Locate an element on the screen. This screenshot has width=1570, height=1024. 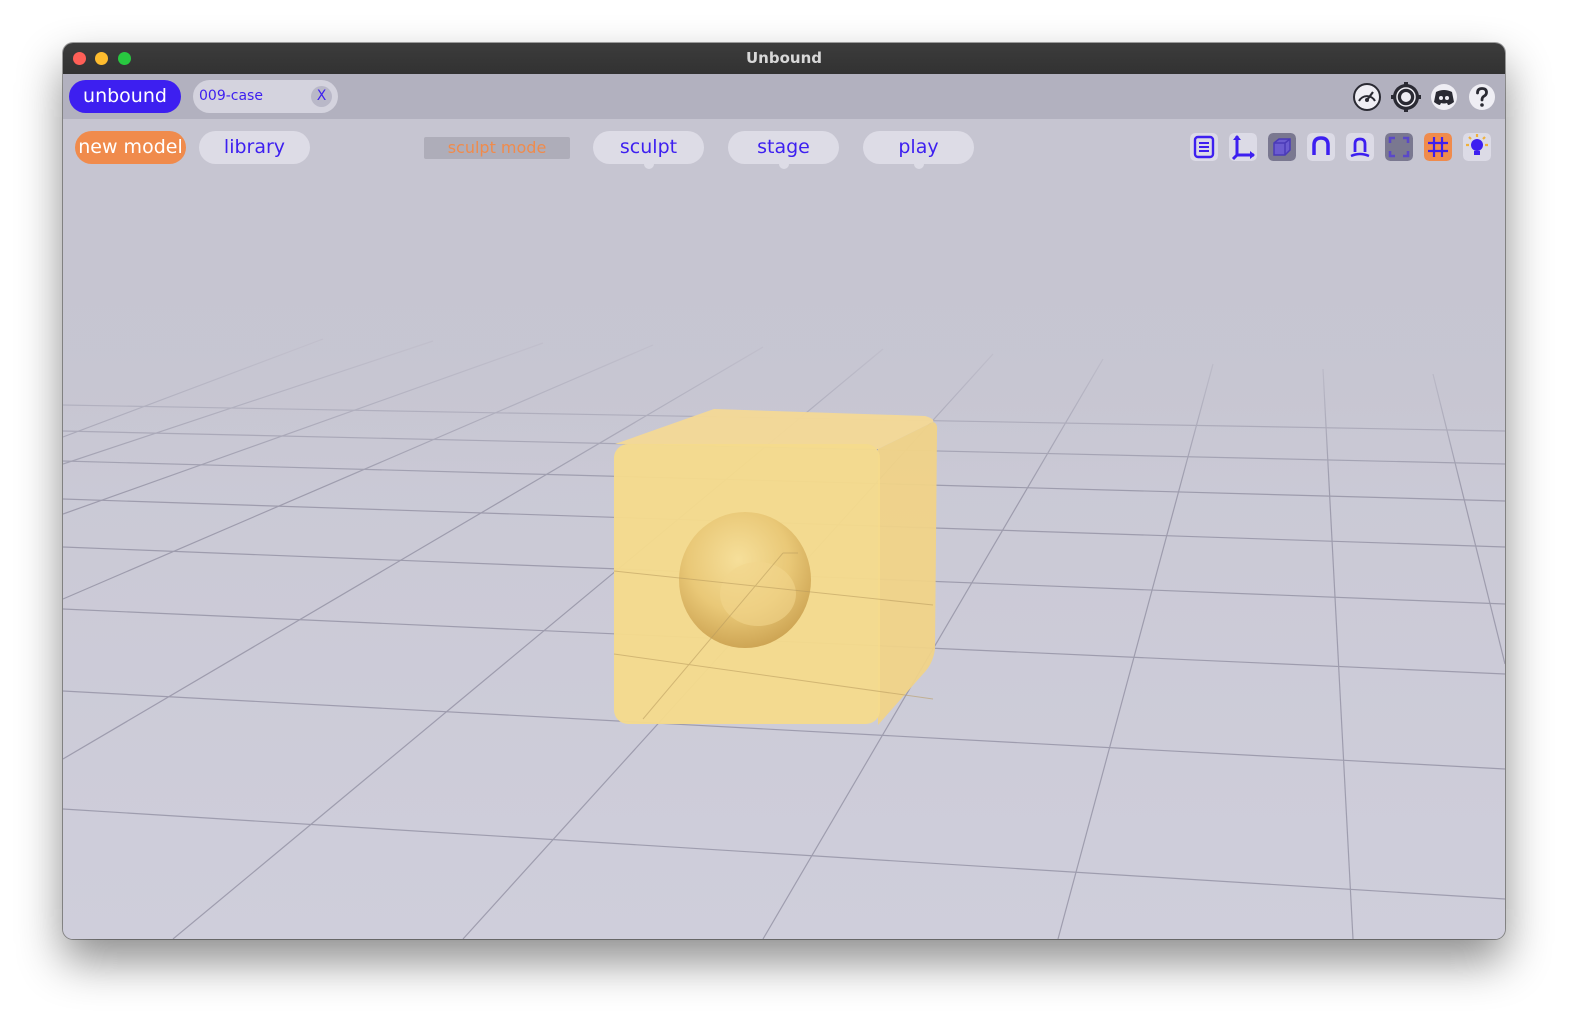
magnet-snap-icon is located at coordinates (1321, 147).